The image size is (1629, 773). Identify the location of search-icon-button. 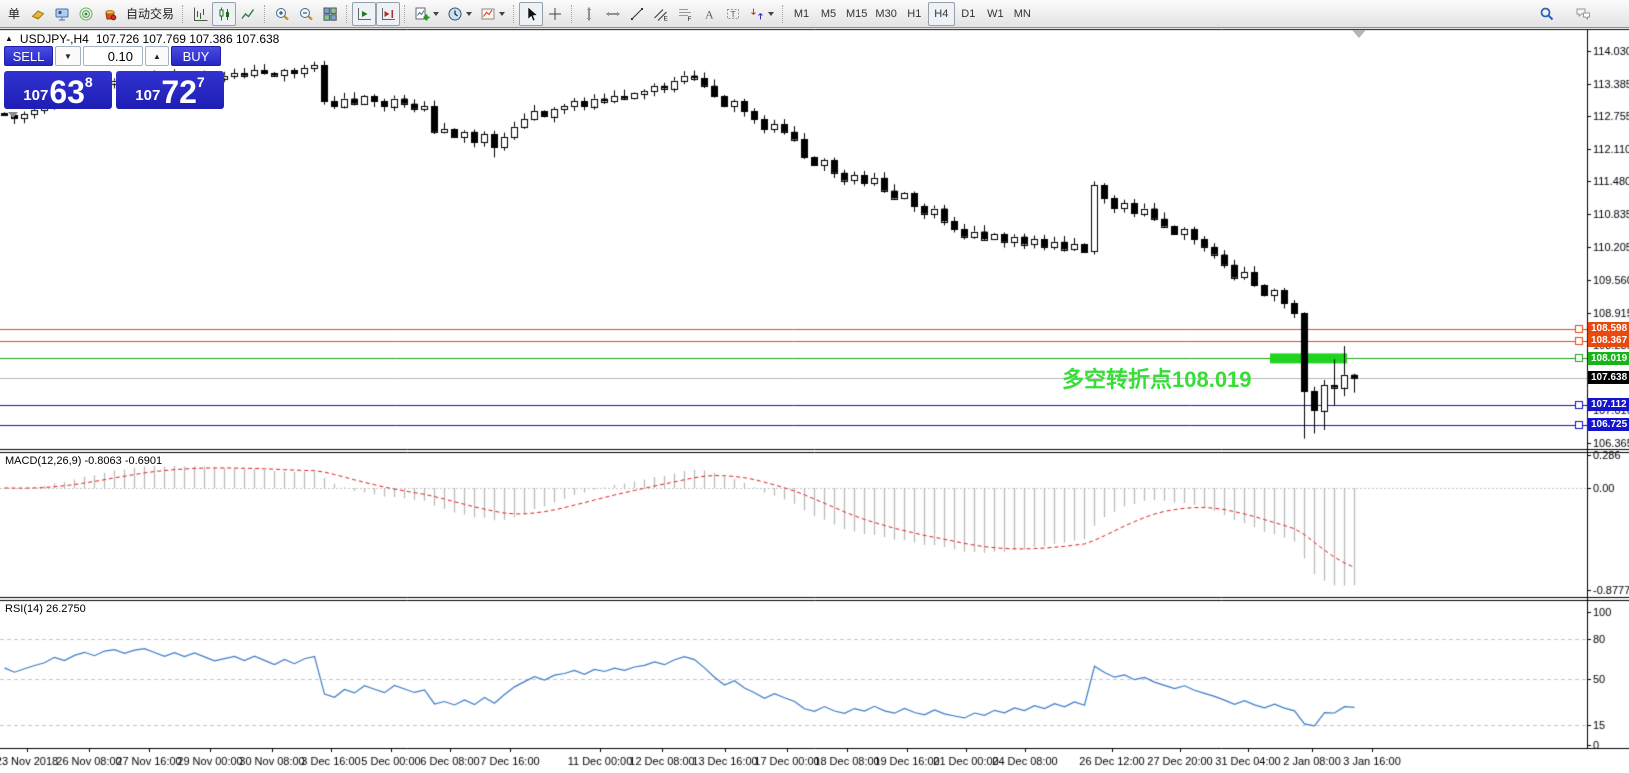
(1547, 14).